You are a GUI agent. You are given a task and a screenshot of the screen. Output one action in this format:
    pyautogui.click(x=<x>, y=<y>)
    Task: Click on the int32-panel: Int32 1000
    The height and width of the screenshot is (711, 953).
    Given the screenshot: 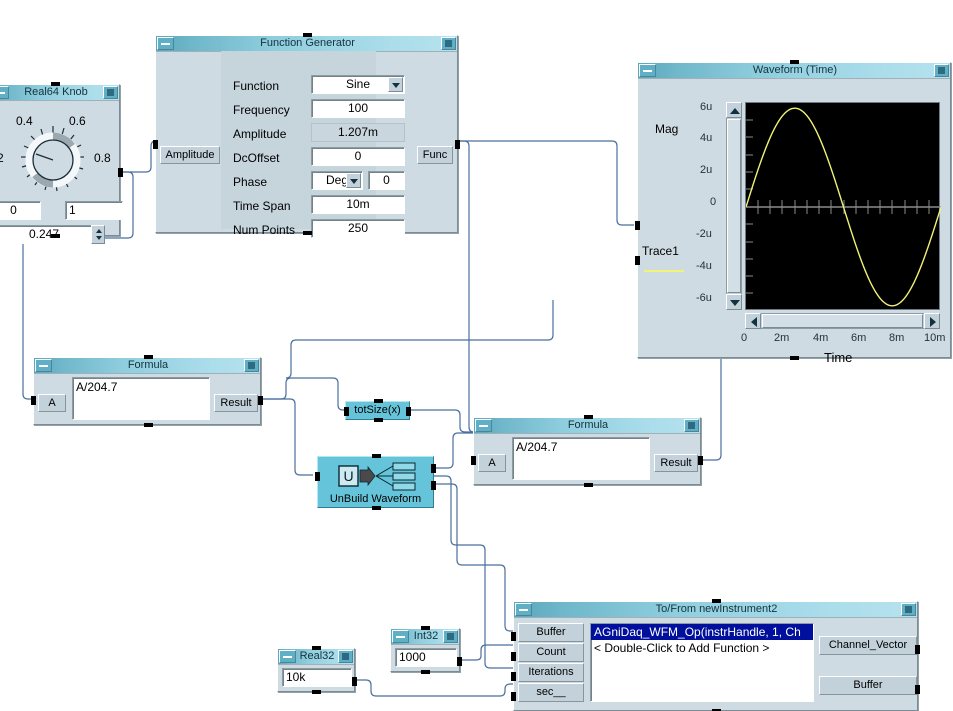 What is the action you would take?
    pyautogui.click(x=426, y=650)
    